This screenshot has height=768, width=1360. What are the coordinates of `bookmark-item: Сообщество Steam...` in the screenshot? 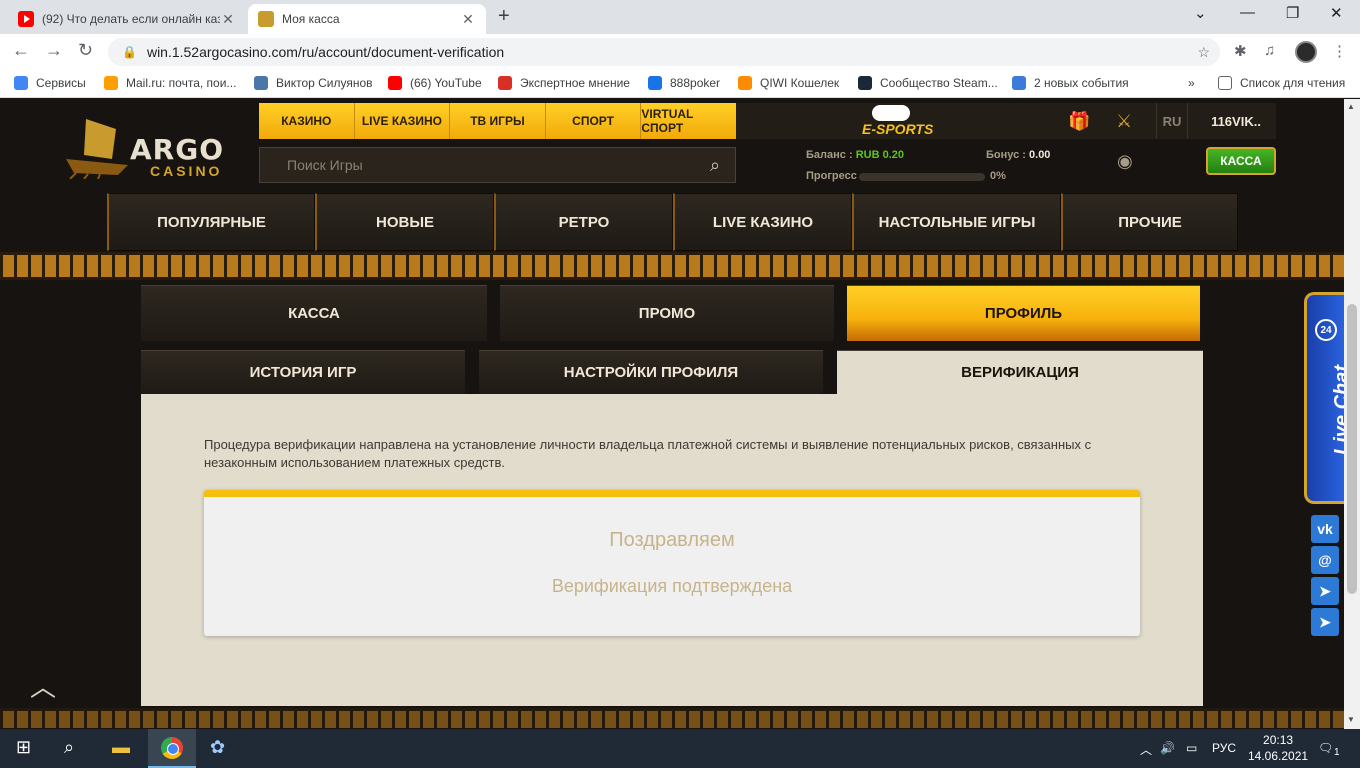 It's located at (928, 83).